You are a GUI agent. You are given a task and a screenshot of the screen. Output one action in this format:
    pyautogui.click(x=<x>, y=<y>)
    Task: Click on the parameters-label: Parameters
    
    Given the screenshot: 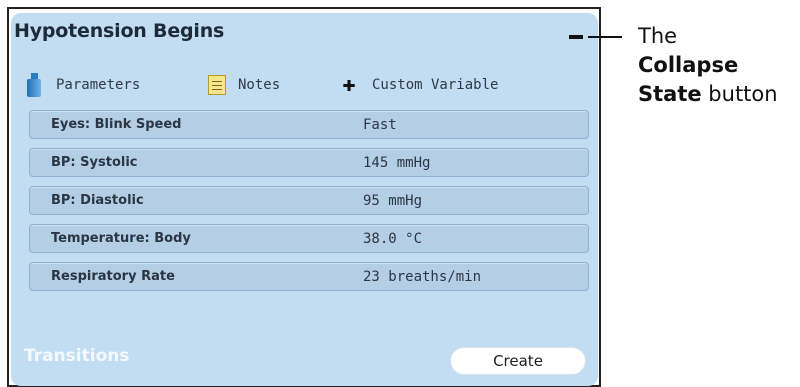 What is the action you would take?
    pyautogui.click(x=98, y=85)
    